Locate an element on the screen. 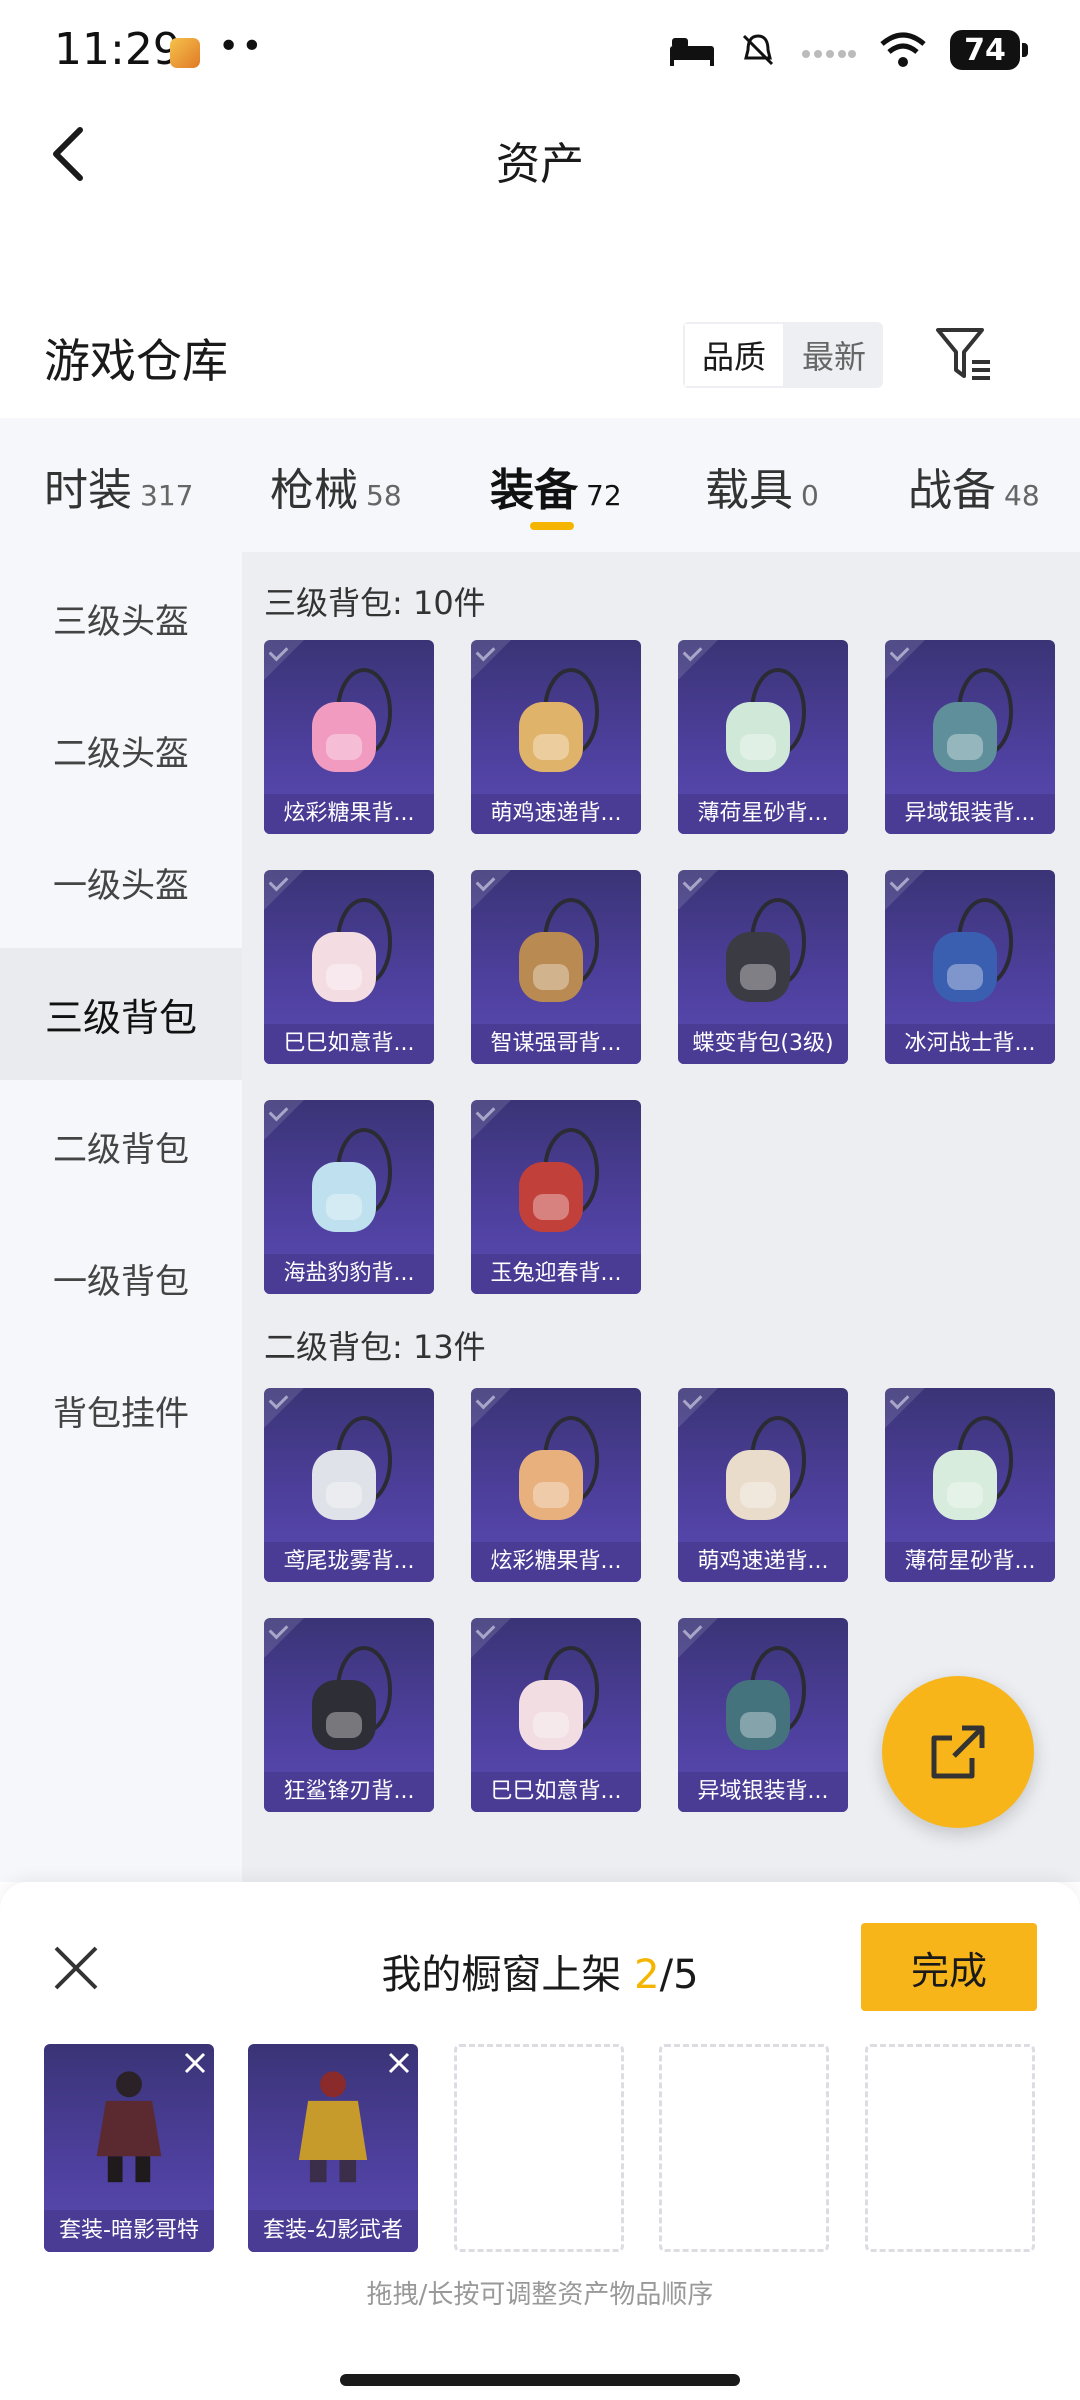 Image resolution: width=1080 pixels, height=2400 pixels. status-time: 11:29 is located at coordinates (117, 49).